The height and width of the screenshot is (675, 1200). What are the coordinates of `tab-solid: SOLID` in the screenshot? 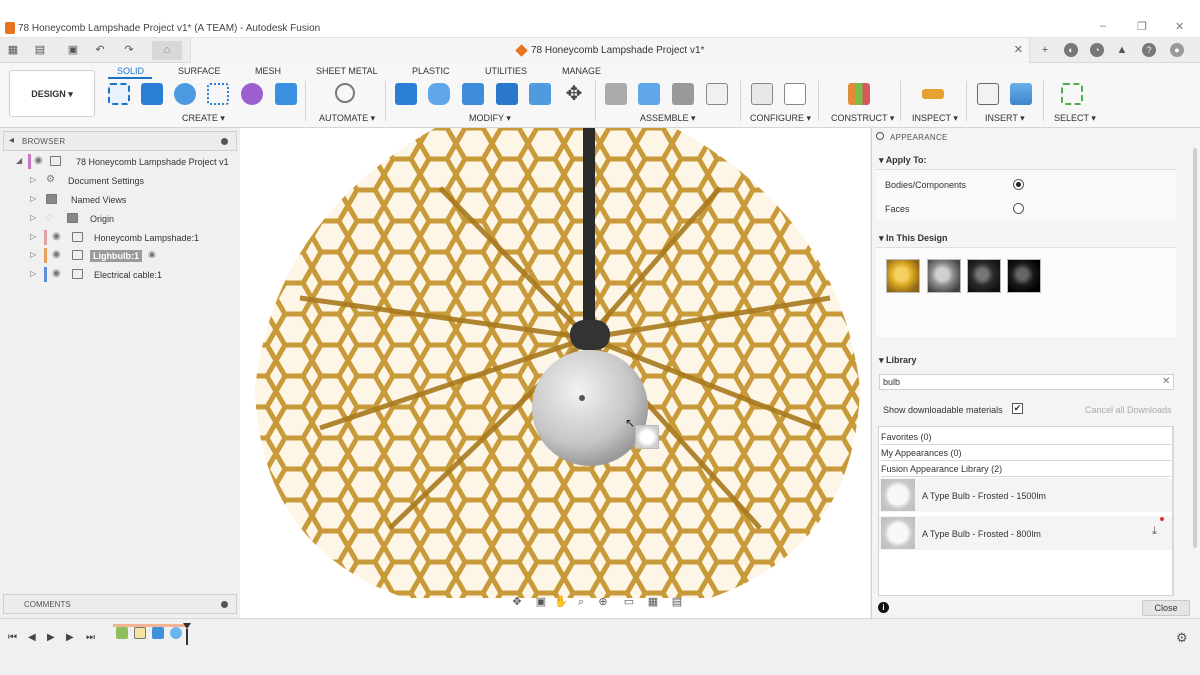 It's located at (130, 71).